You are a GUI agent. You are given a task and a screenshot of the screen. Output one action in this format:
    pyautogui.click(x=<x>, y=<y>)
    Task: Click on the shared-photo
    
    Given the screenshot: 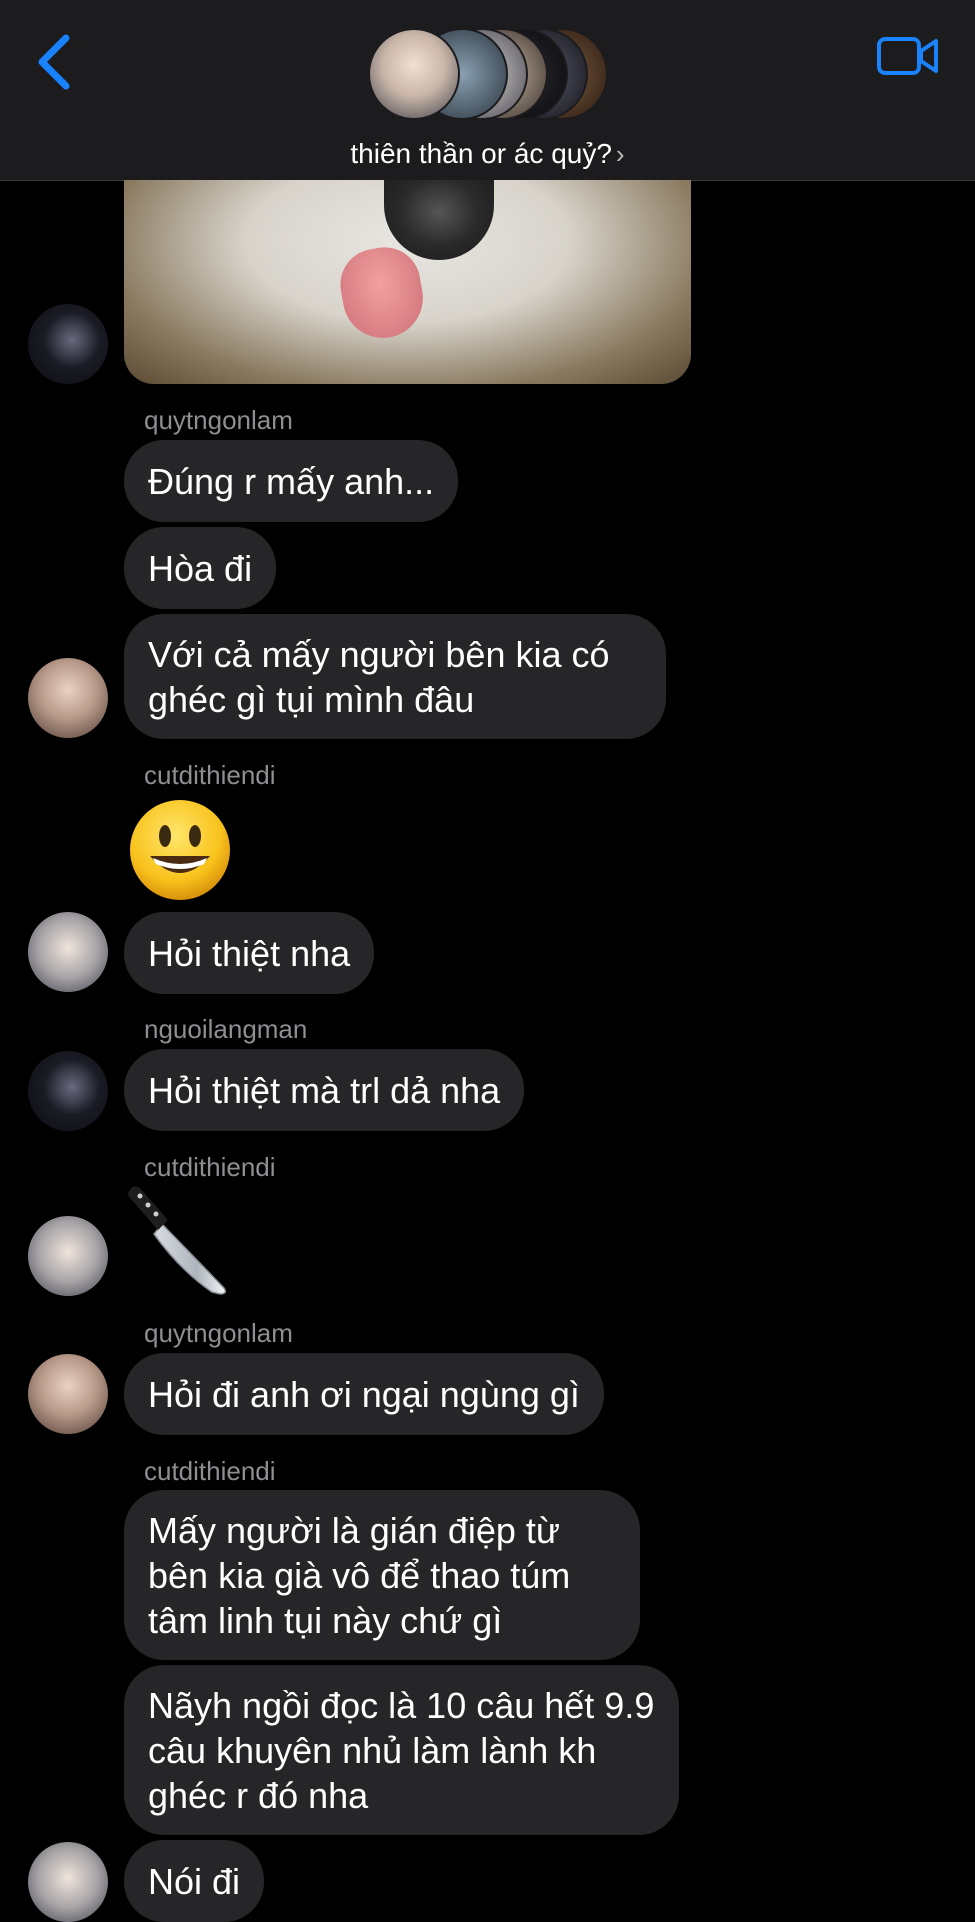 What is the action you would take?
    pyautogui.click(x=407, y=282)
    